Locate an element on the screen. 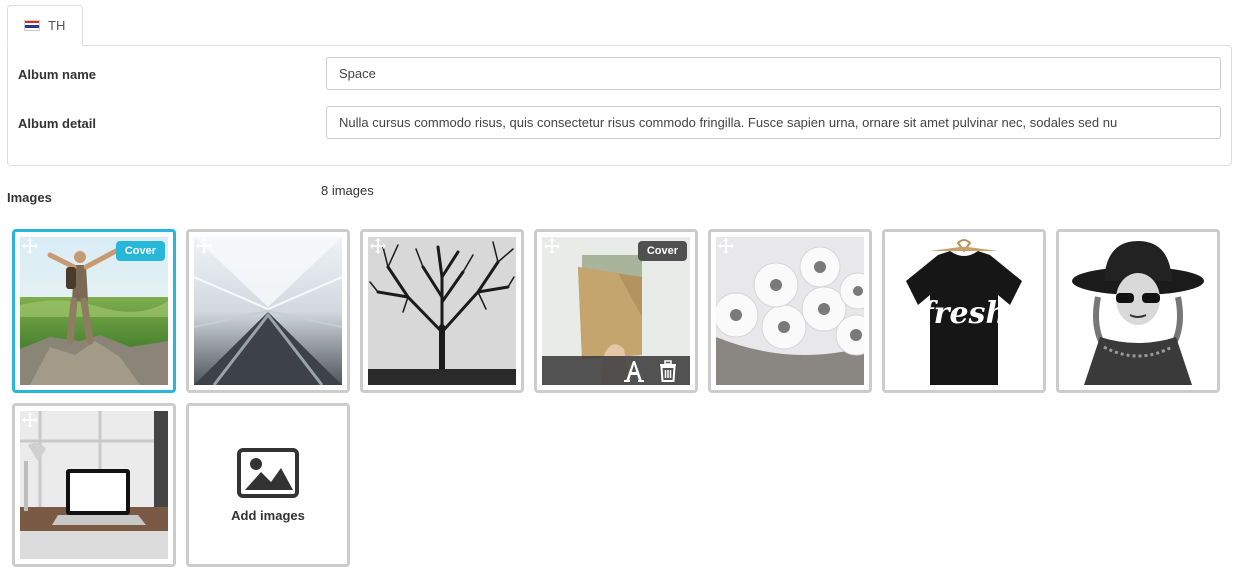 The image size is (1243, 584). album-name-input is located at coordinates (773, 73).